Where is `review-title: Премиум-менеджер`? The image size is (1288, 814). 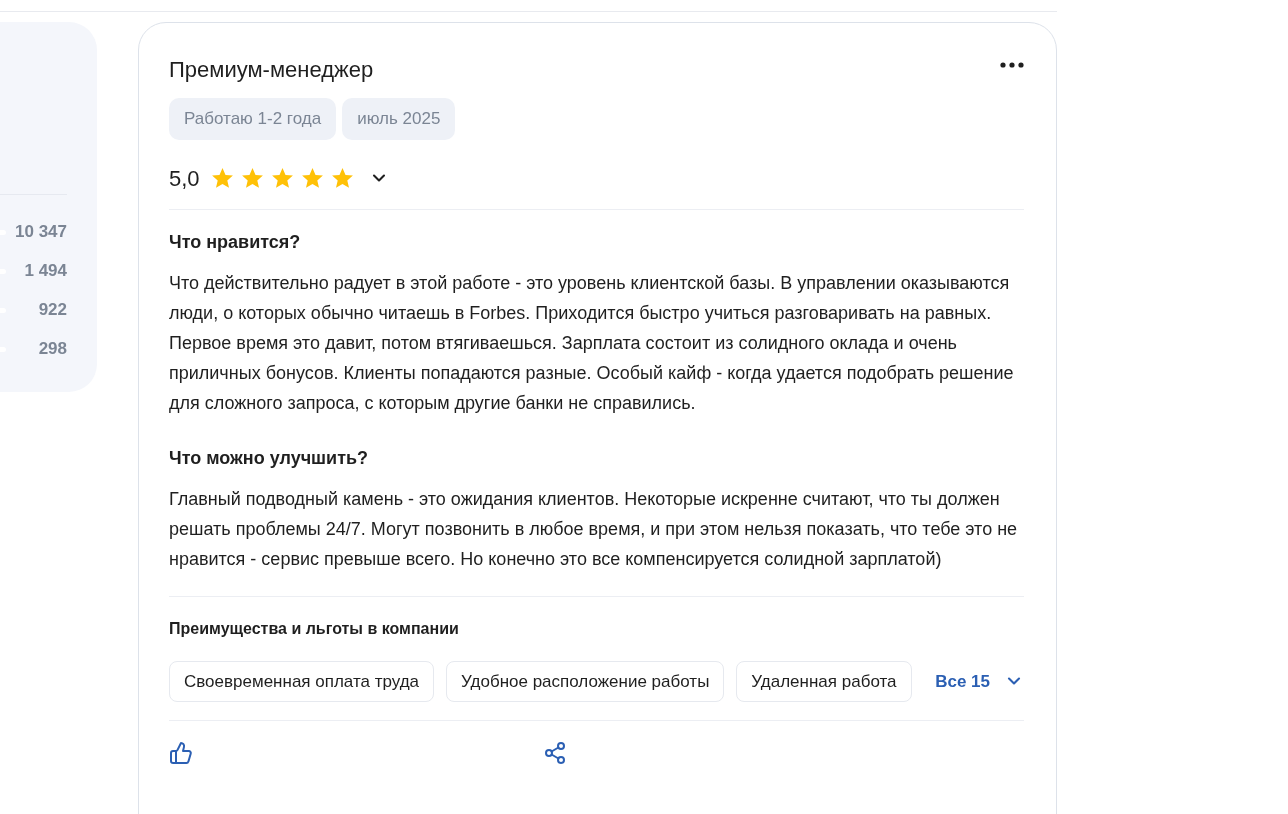
review-title: Премиум-менеджер is located at coordinates (271, 70).